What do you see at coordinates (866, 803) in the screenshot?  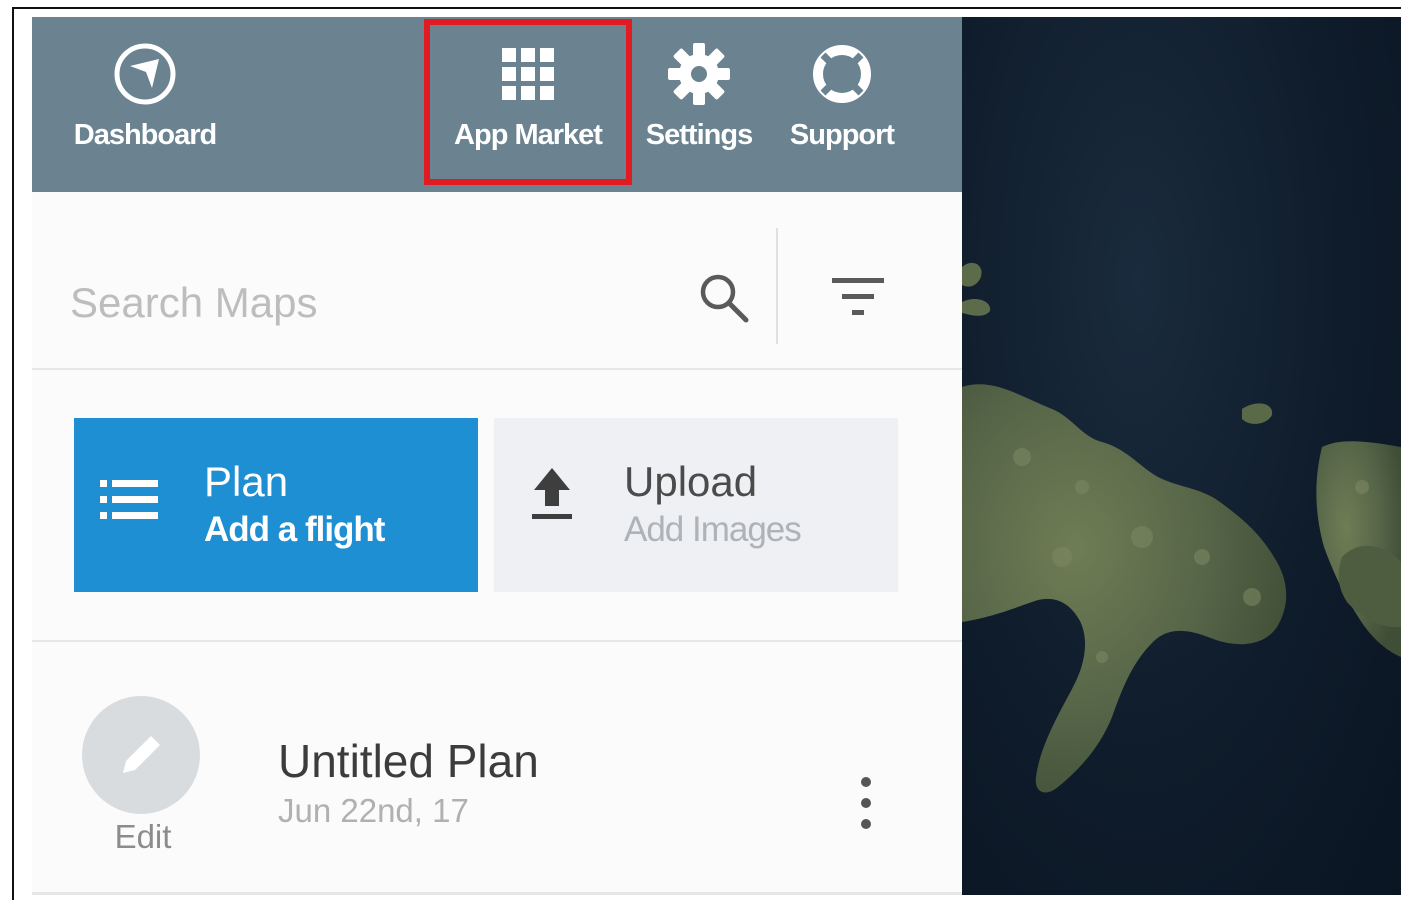 I see `more-vert-icon` at bounding box center [866, 803].